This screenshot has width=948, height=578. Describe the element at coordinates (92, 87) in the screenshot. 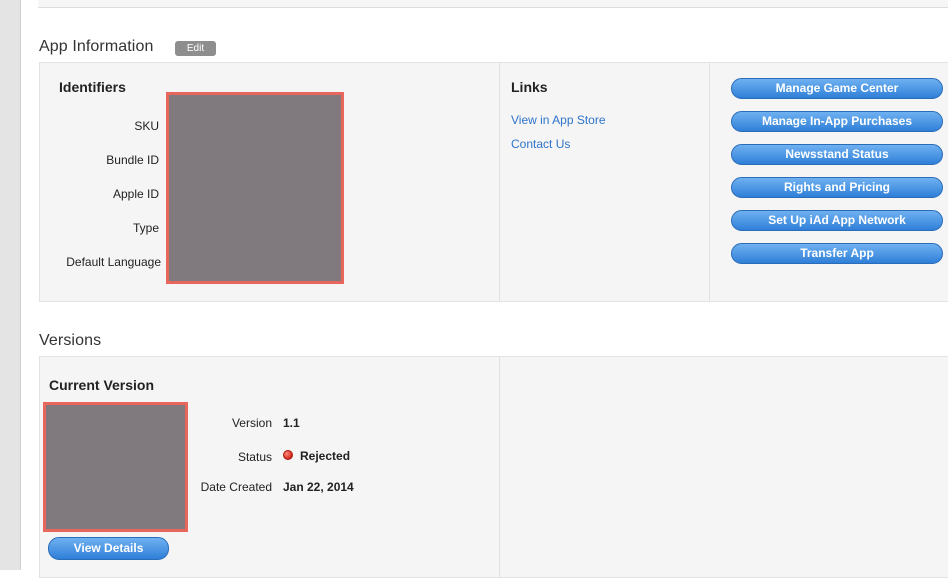

I see `identifiers-heading: Identifiers` at that location.